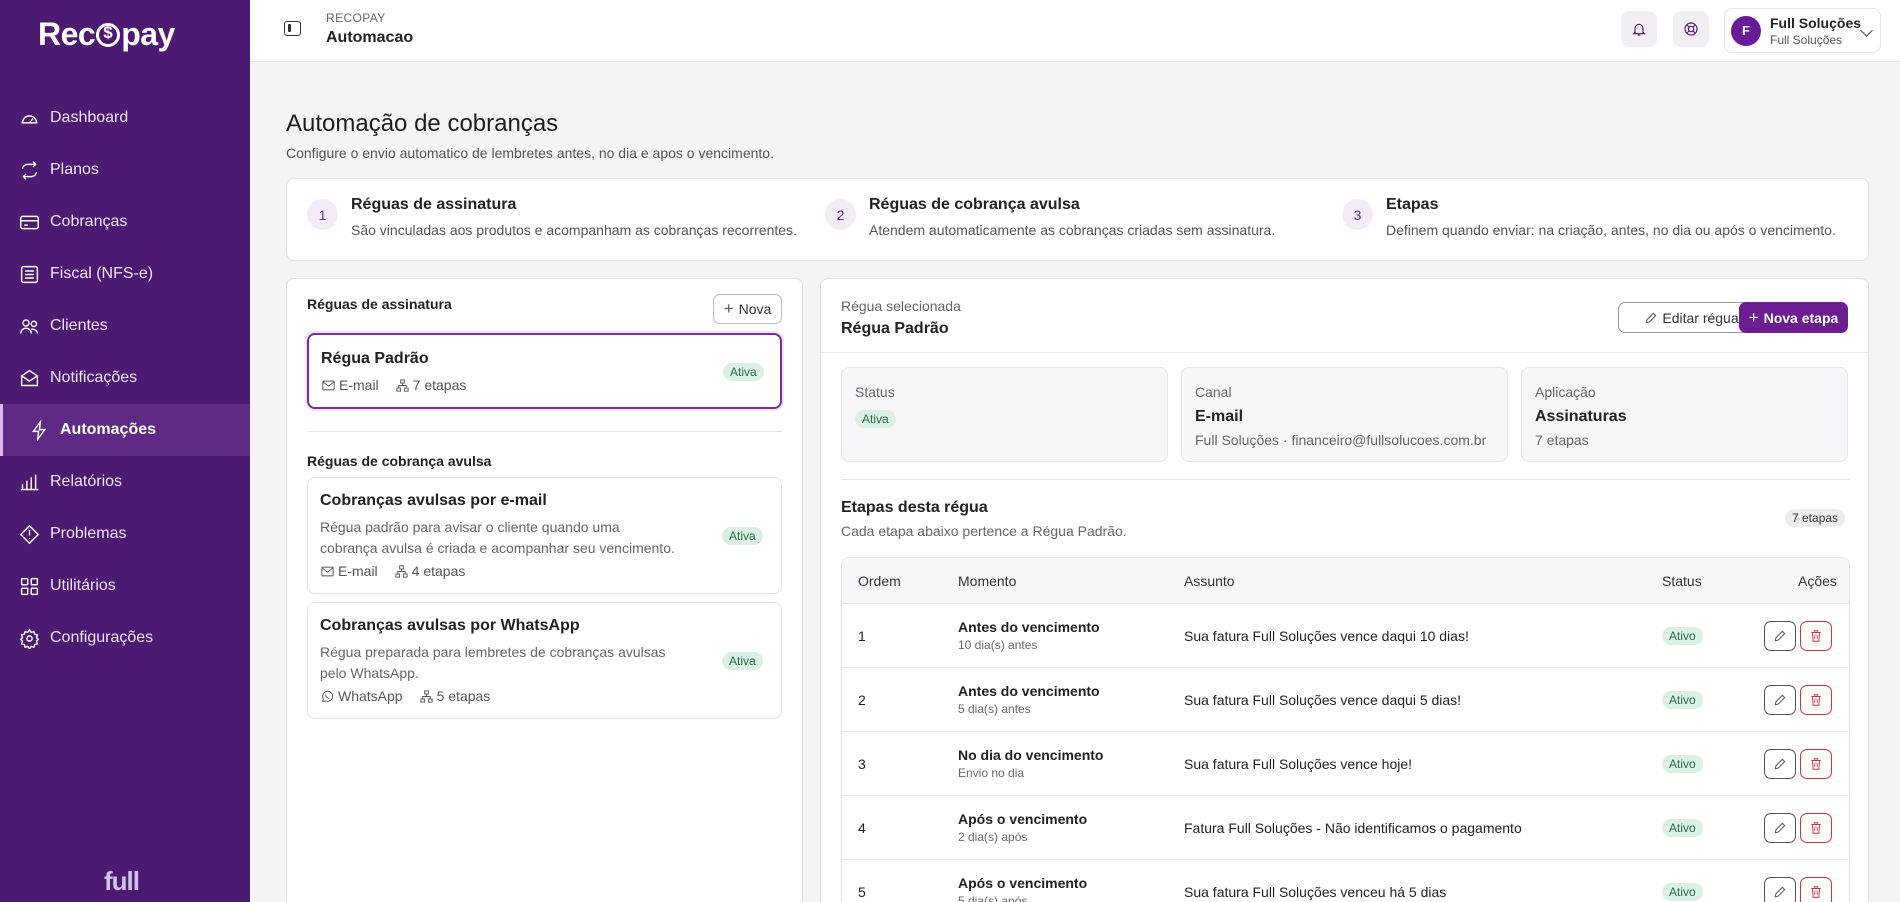 This screenshot has width=1900, height=902. Describe the element at coordinates (991, 773) in the screenshot. I see `stage-moment-detail: Envio no dia` at that location.